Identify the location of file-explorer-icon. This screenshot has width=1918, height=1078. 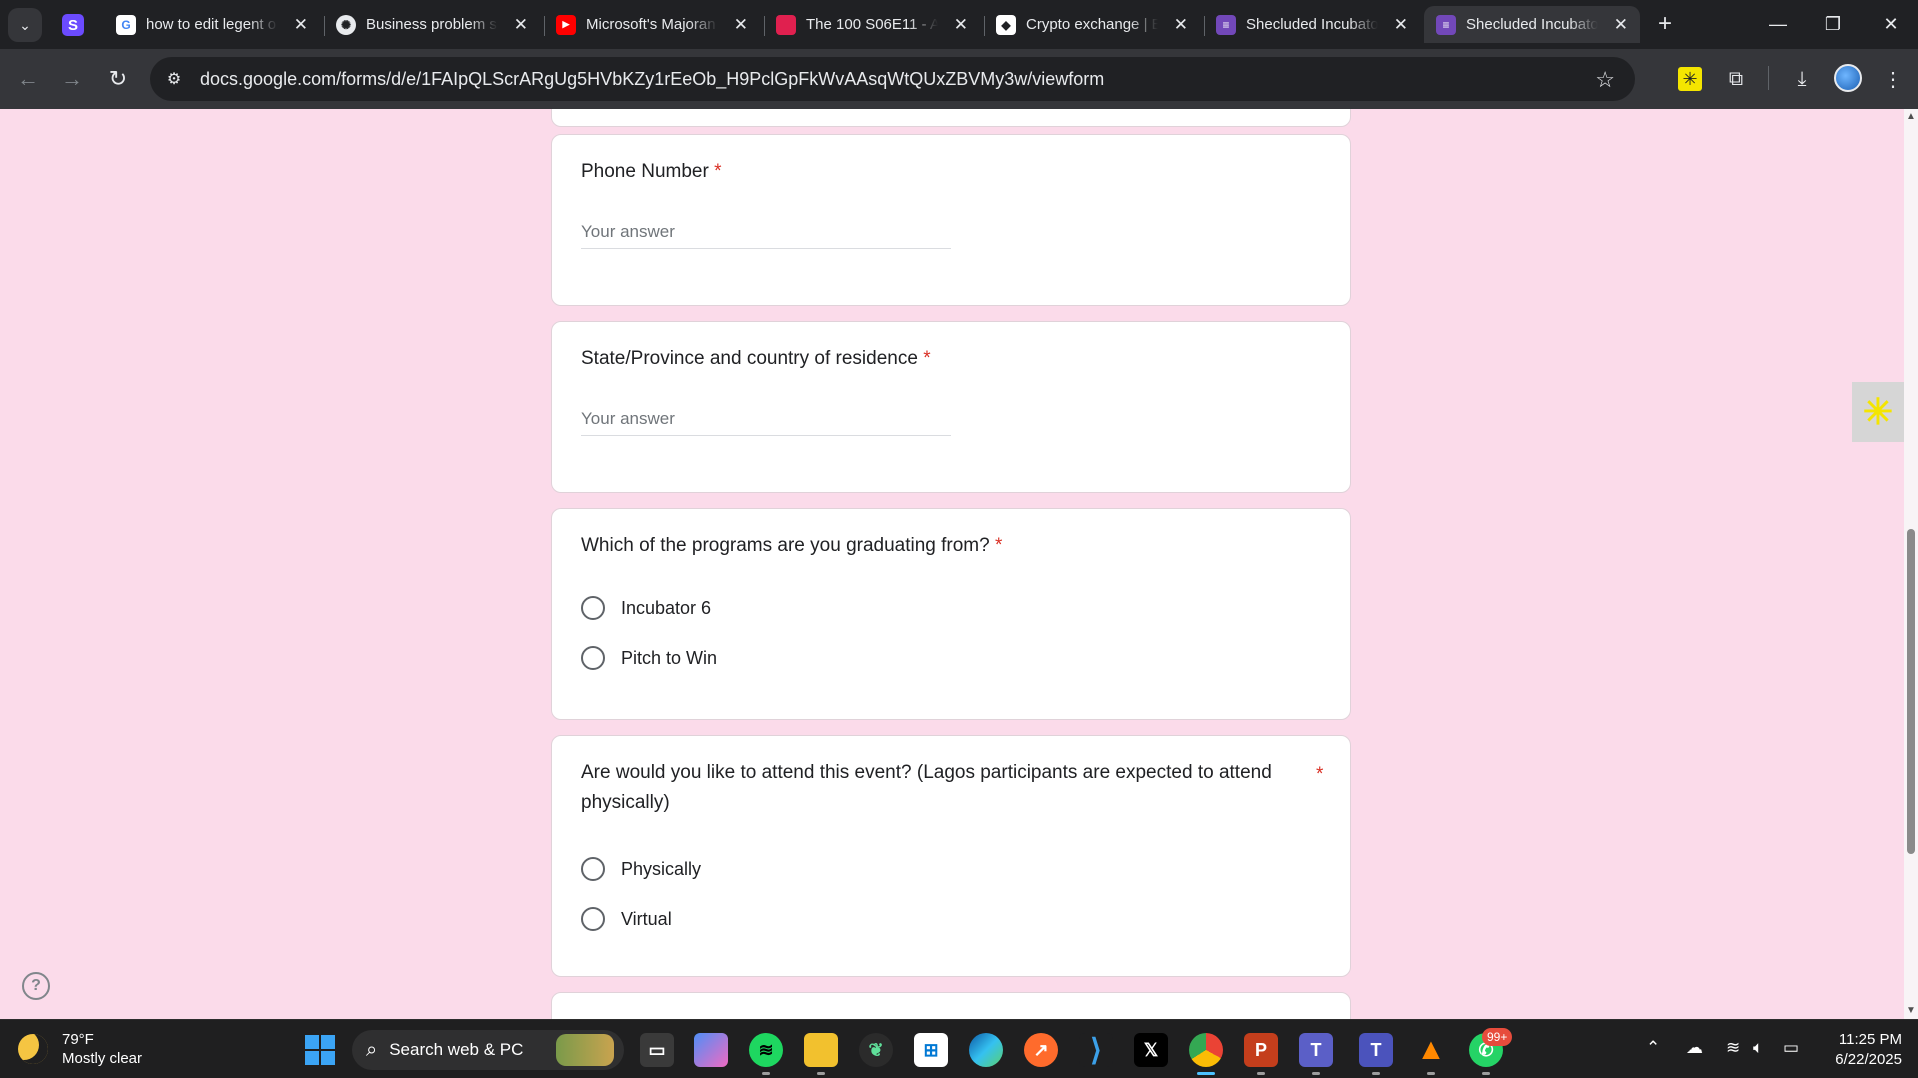
(821, 1050).